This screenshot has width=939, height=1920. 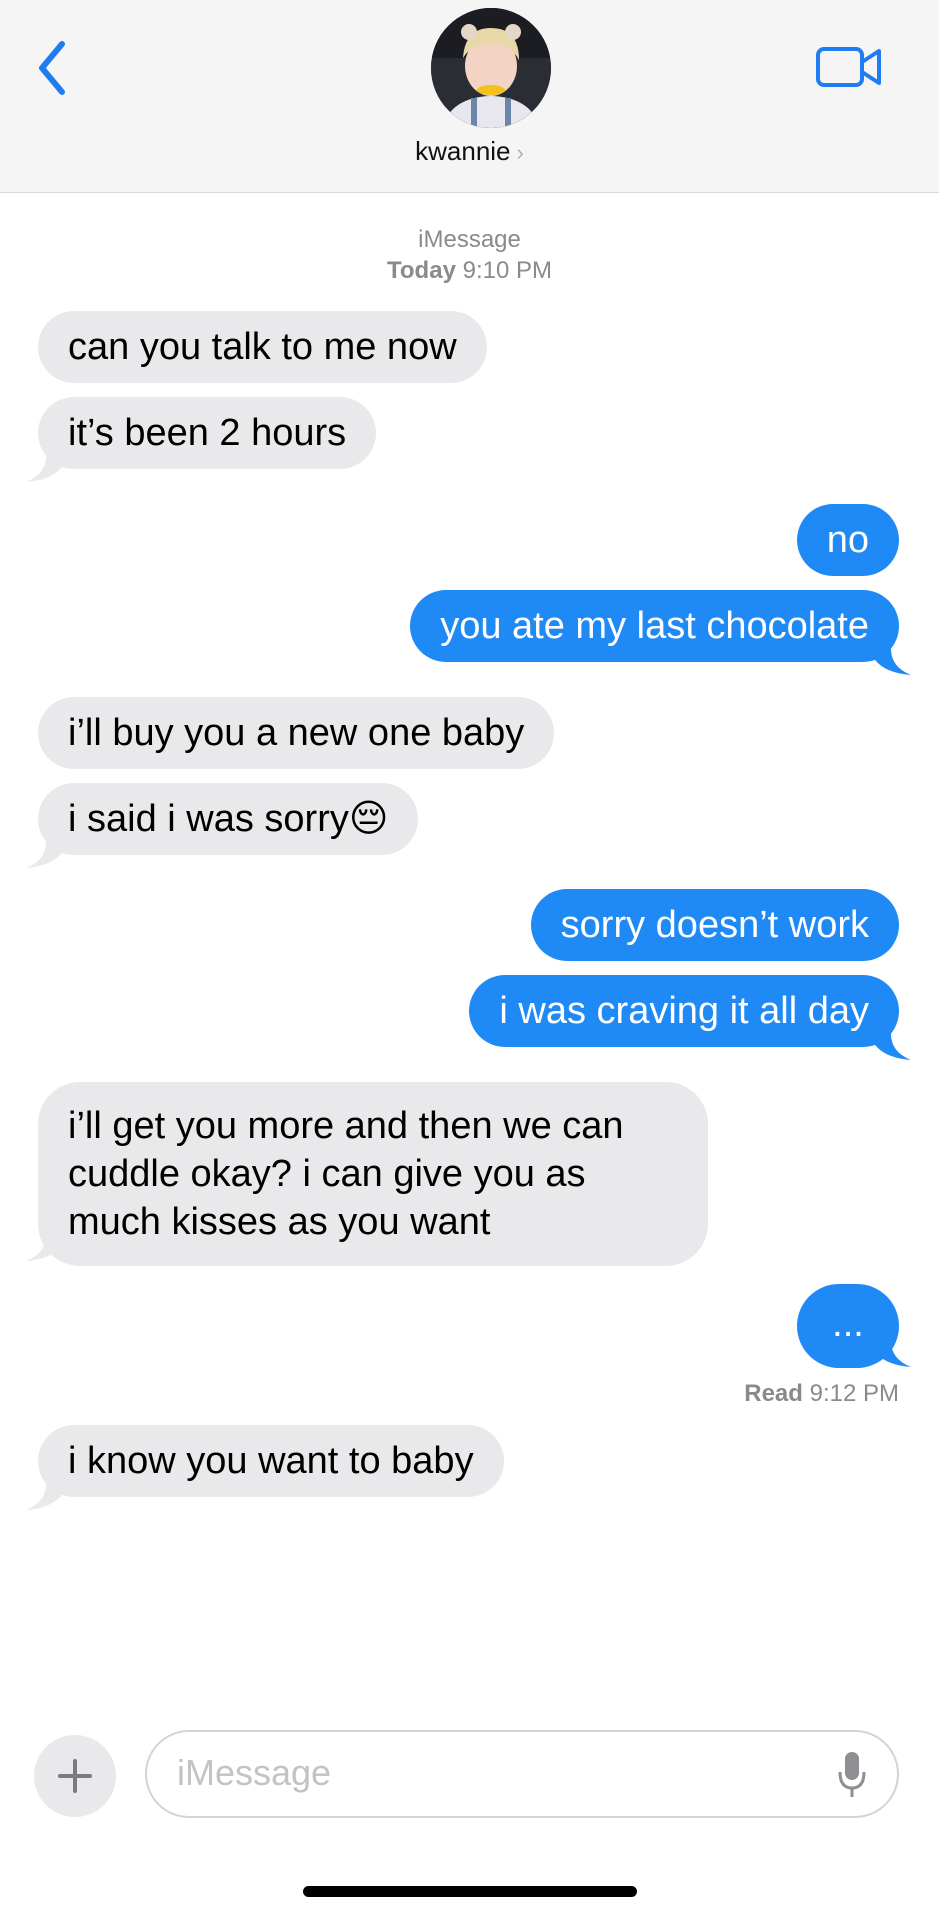 What do you see at coordinates (254, 1772) in the screenshot?
I see `message-input-placeholder: iMessage` at bounding box center [254, 1772].